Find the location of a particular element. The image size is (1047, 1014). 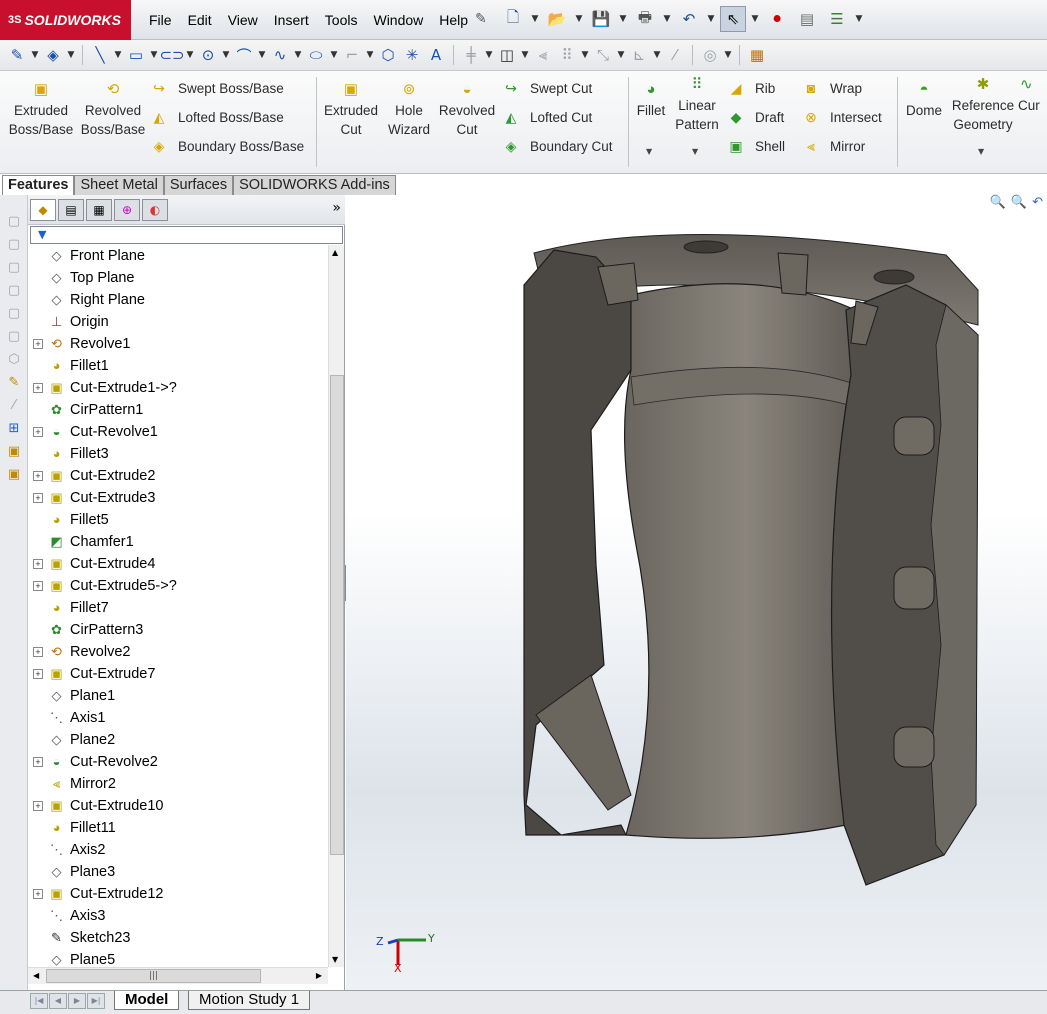

tree-item: ⋱ Axis1 is located at coordinates (178, 718).